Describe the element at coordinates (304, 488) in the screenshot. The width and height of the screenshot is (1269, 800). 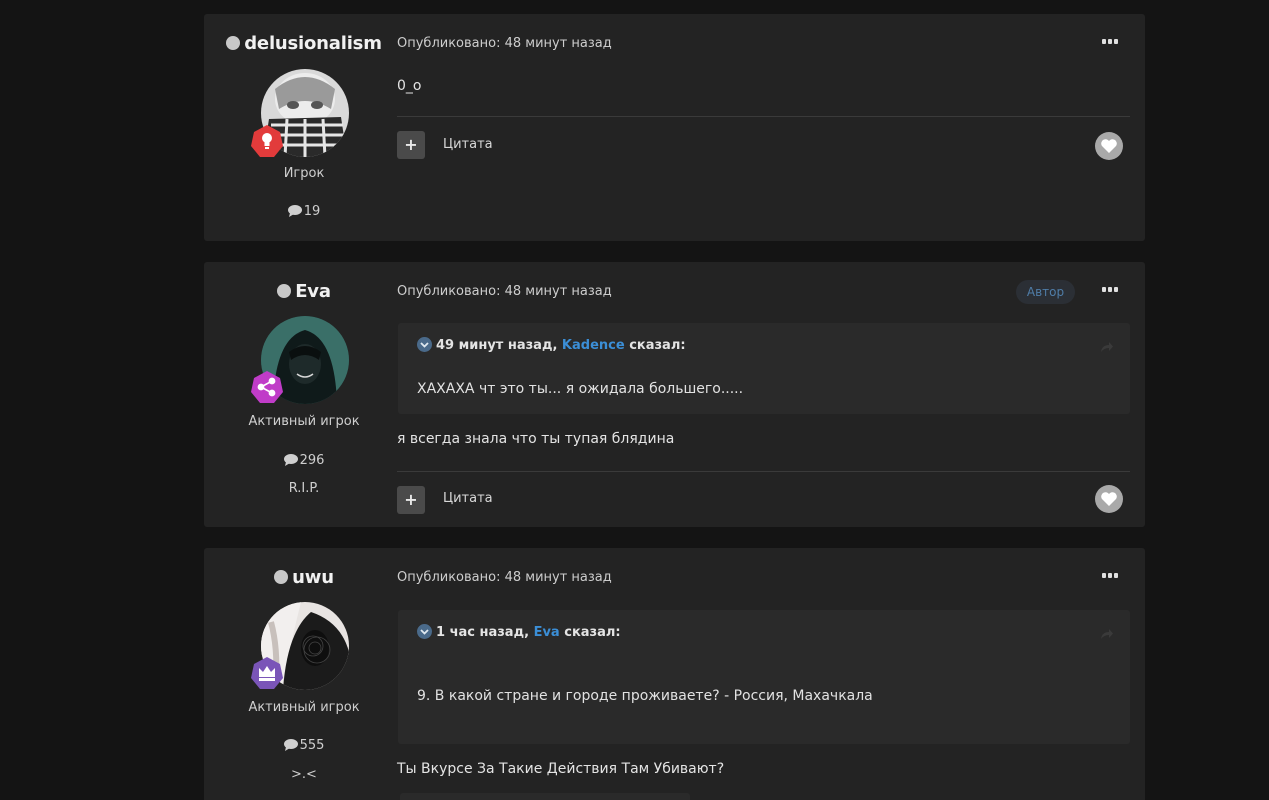
I see `custom-title: R.I.P.` at that location.